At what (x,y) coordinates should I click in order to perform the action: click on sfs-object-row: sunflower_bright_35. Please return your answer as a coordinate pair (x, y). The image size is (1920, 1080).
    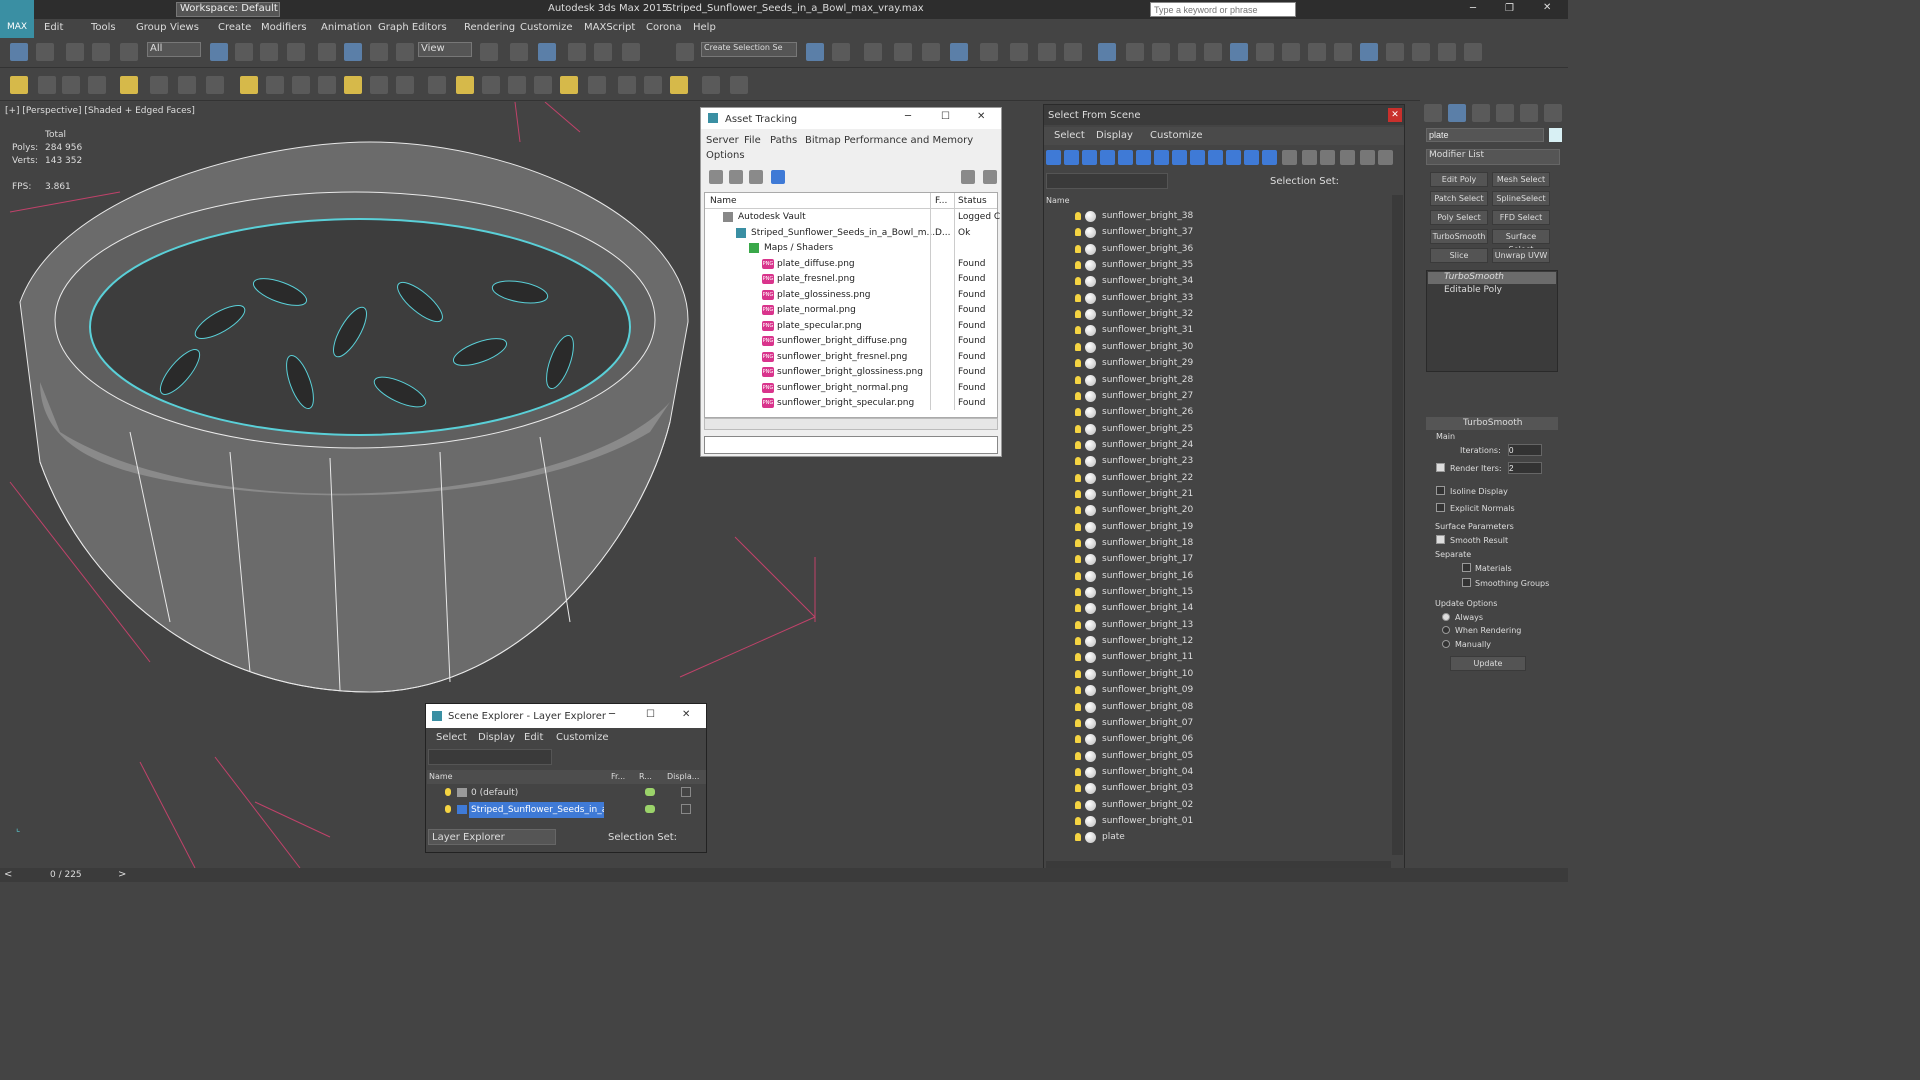
    Looking at the image, I should click on (1216, 266).